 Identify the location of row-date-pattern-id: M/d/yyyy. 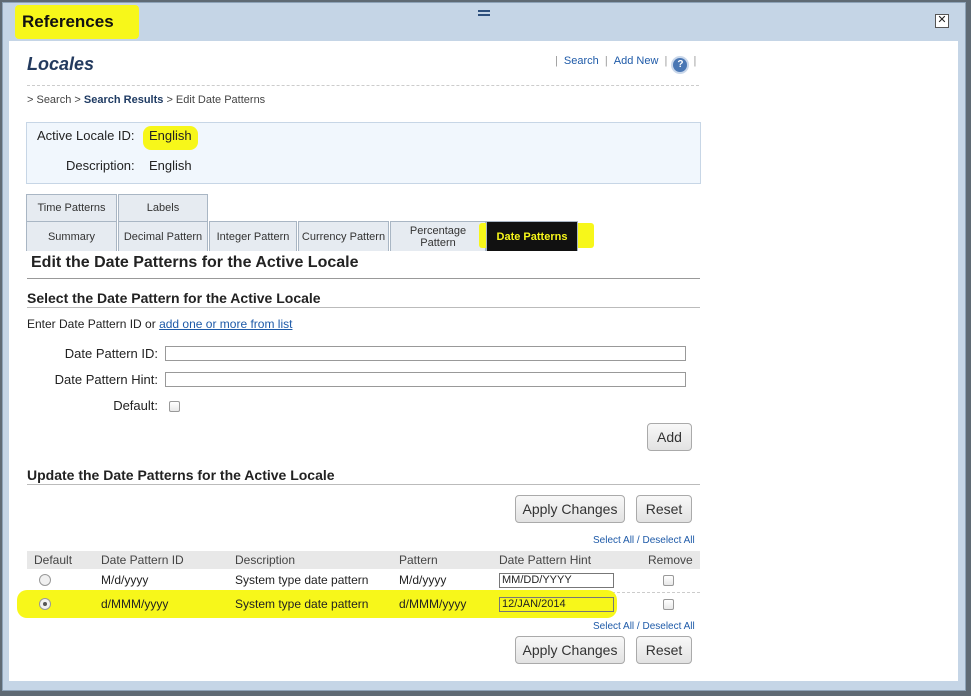
(125, 580).